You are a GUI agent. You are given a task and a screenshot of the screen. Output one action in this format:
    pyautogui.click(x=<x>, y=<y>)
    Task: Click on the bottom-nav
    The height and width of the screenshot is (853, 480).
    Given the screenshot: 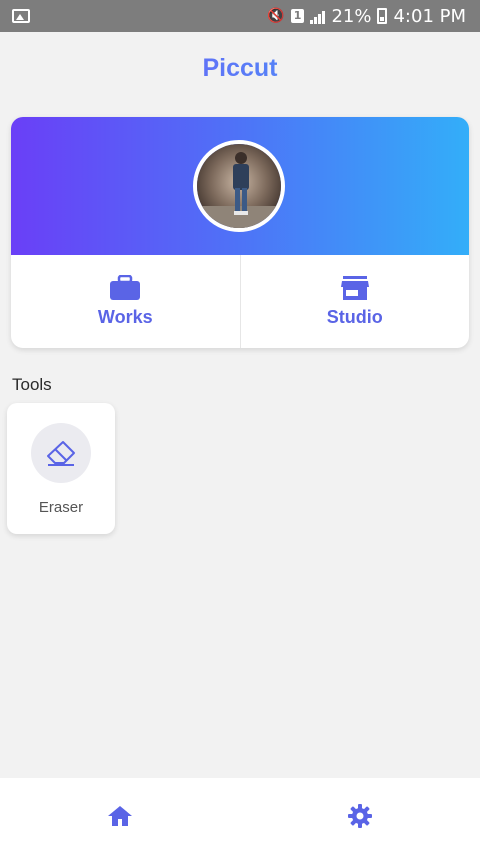 What is the action you would take?
    pyautogui.click(x=240, y=815)
    